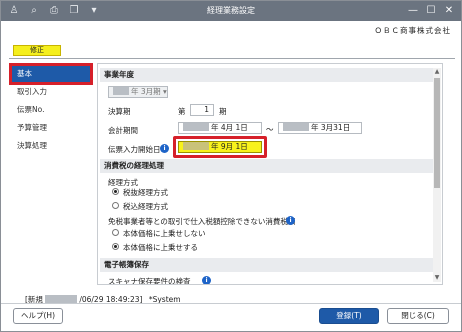 The image size is (462, 332). Describe the element at coordinates (349, 316) in the screenshot. I see `save-button: 登録(T)` at that location.